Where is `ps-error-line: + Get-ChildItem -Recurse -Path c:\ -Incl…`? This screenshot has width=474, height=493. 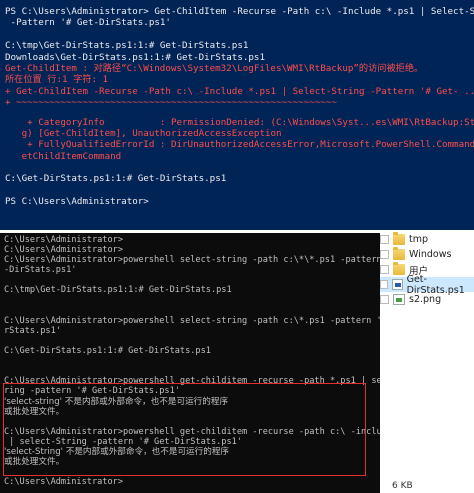
ps-error-line: + Get-ChildItem -Recurse -Path c:\ -Incl… is located at coordinates (239, 91).